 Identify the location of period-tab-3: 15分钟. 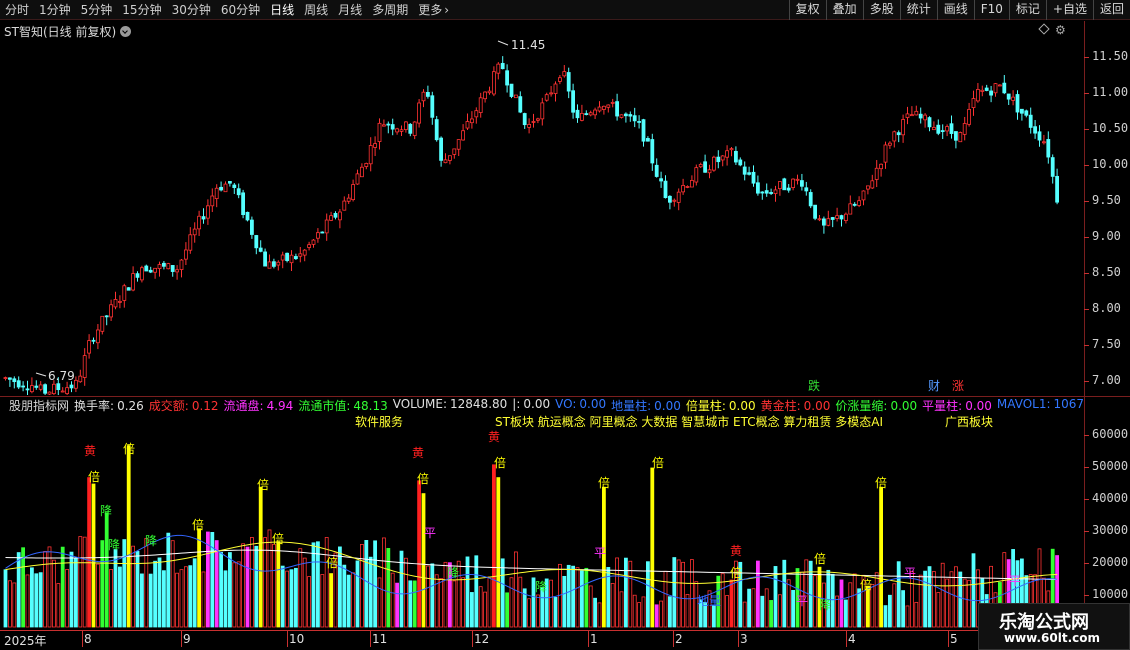
(141, 10).